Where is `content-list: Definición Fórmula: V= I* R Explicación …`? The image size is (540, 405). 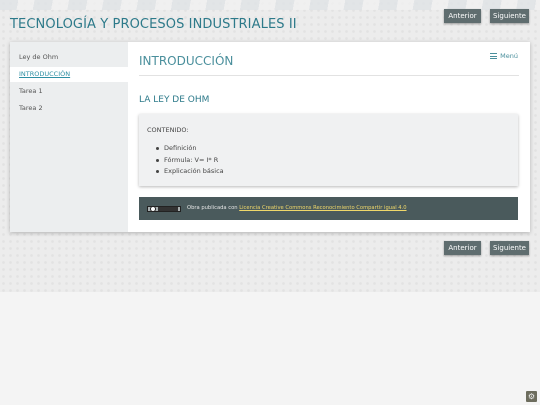 content-list: Definición Fórmula: V= I* R Explicación … is located at coordinates (190, 160).